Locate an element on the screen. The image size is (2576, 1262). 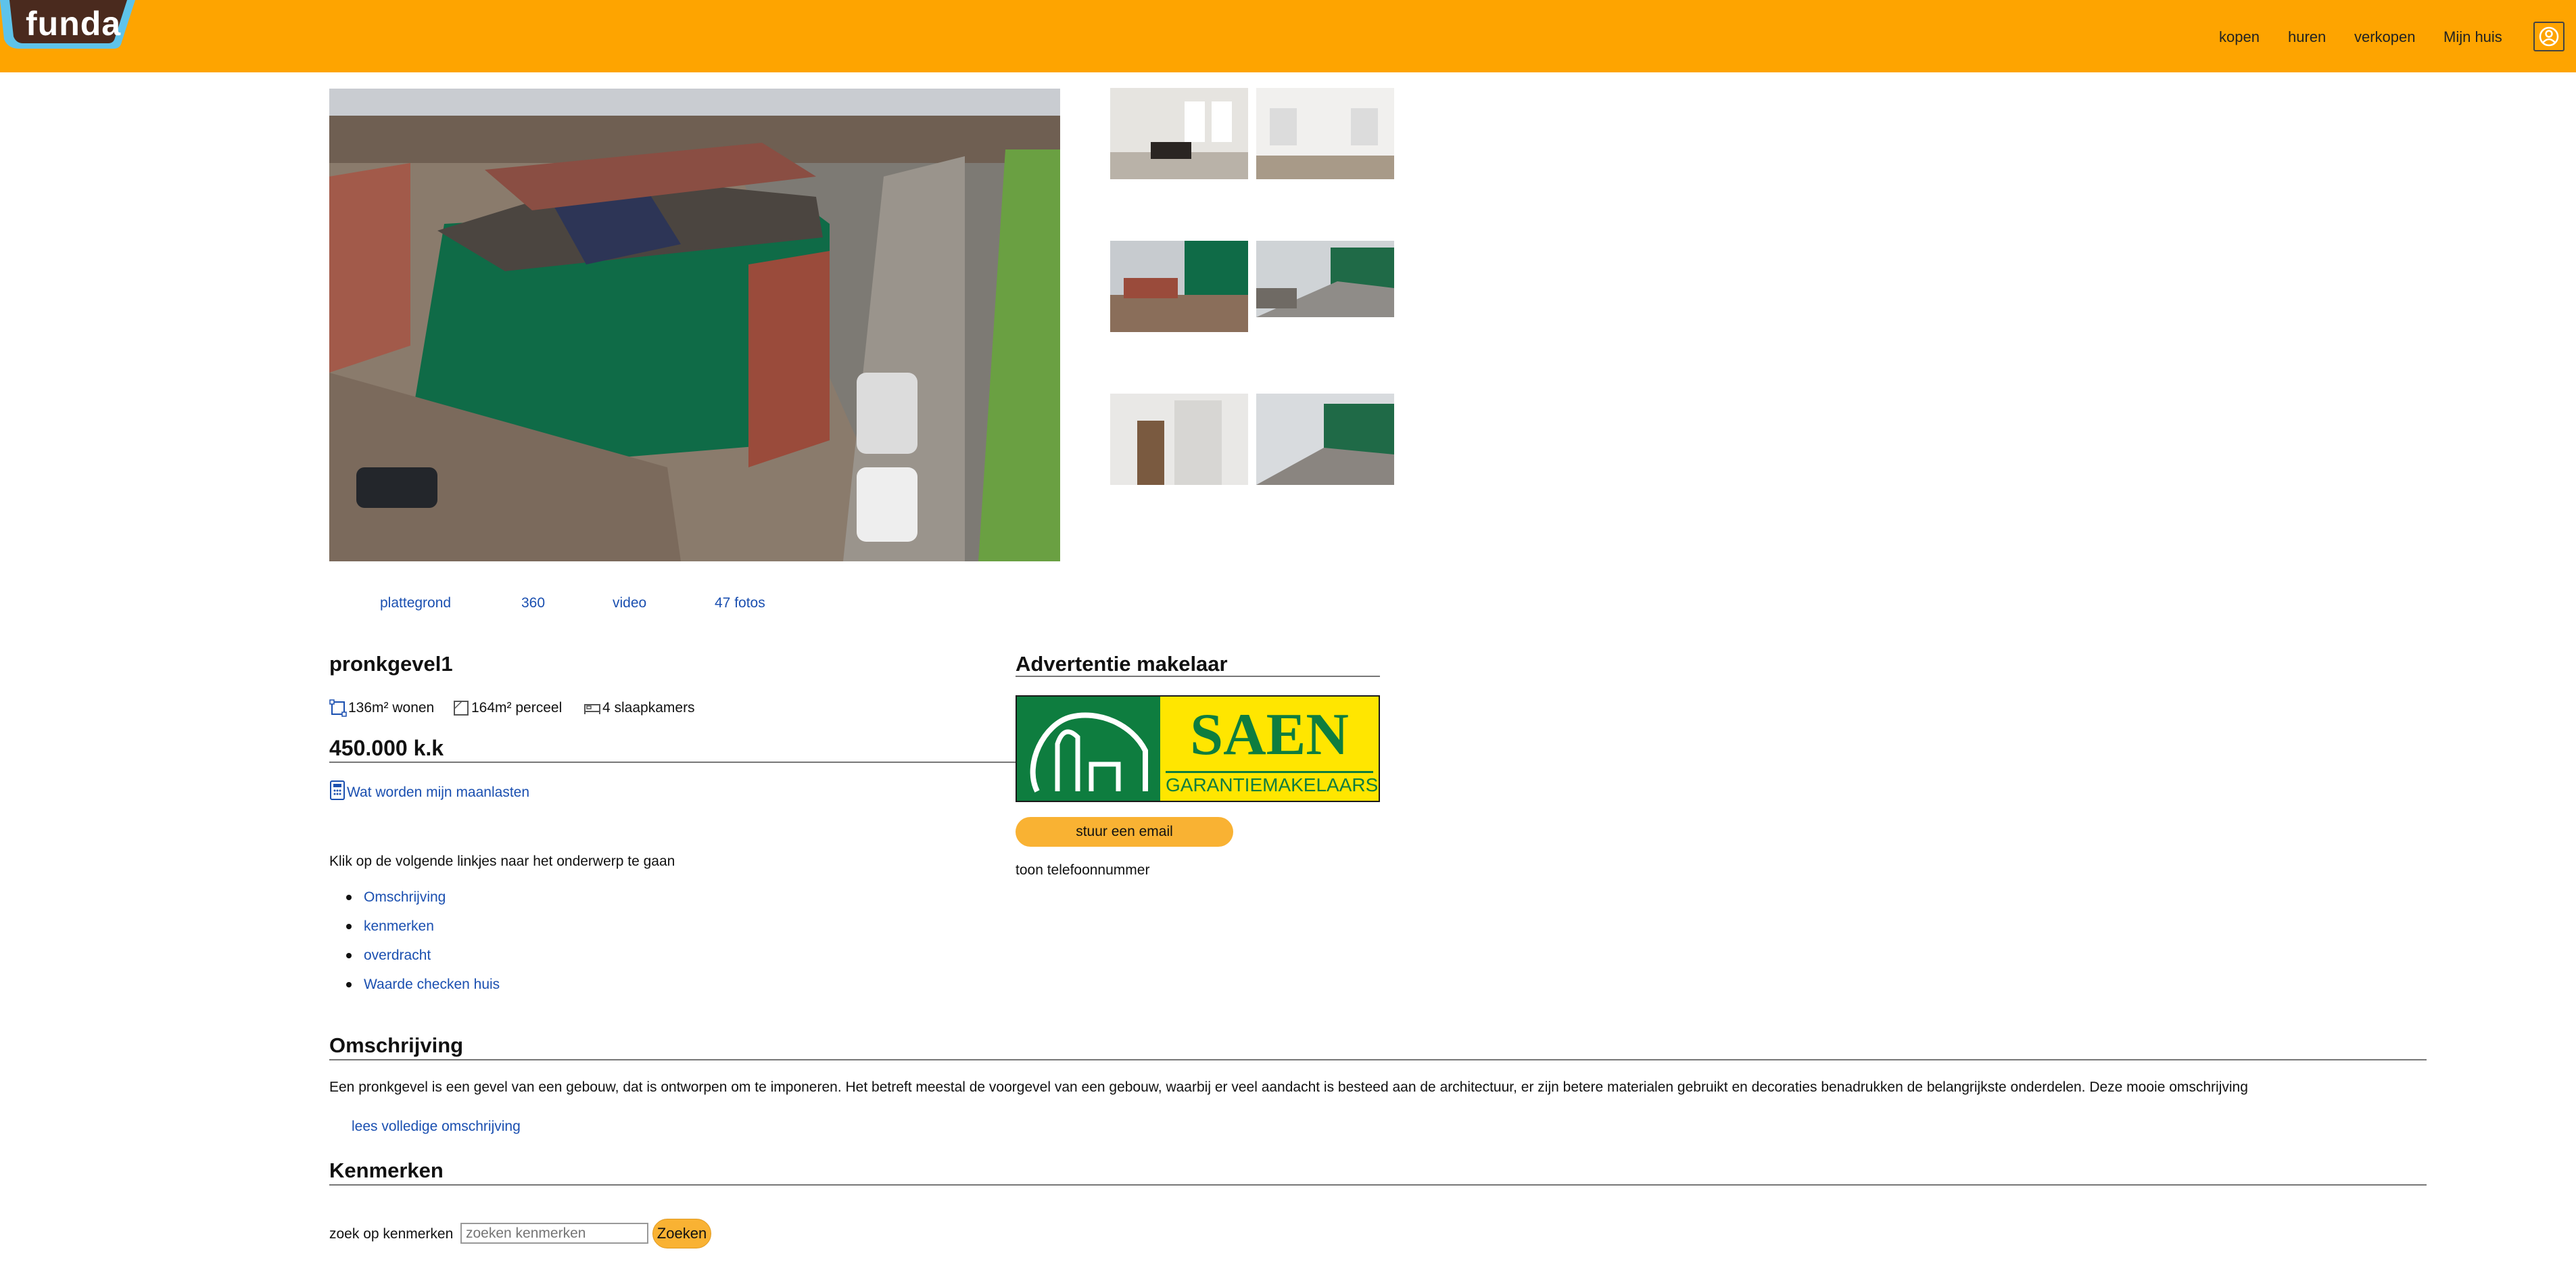
agent-title: Advertentie makelaar is located at coordinates (1122, 664).